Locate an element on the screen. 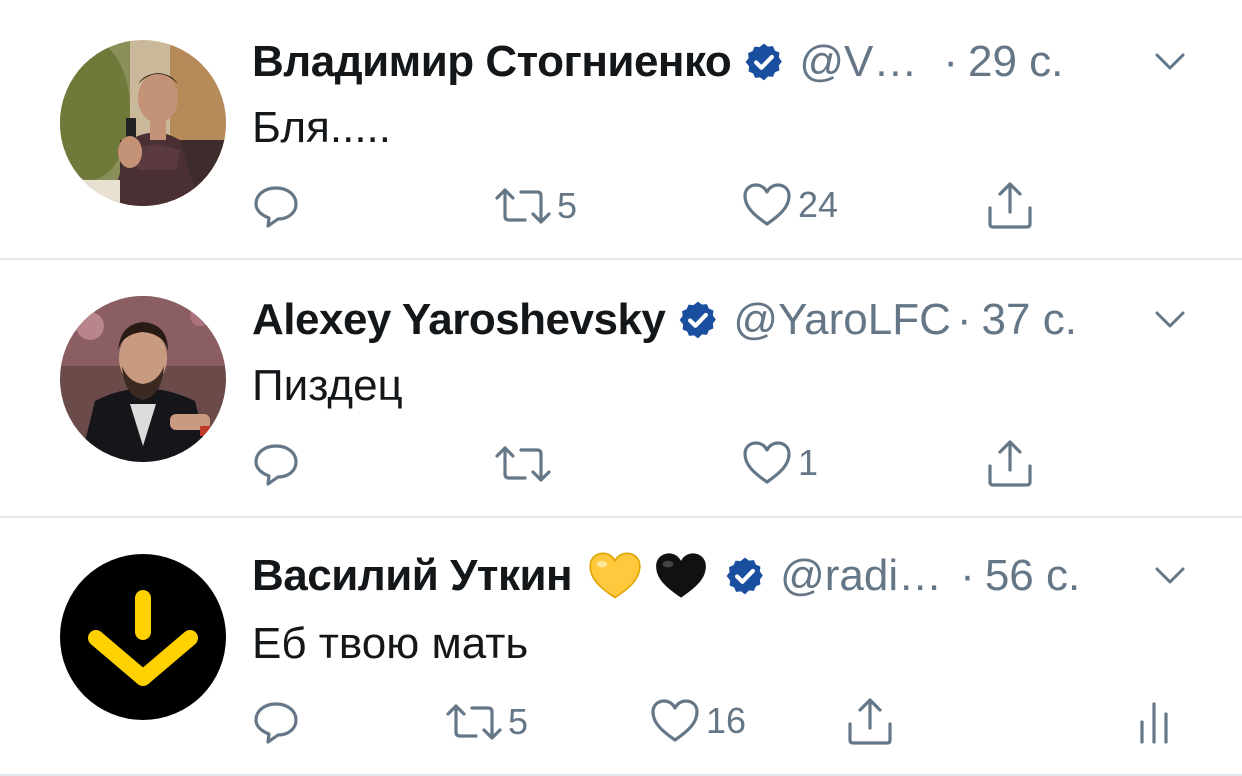 The width and height of the screenshot is (1242, 776). retweet-button is located at coordinates (526, 464).